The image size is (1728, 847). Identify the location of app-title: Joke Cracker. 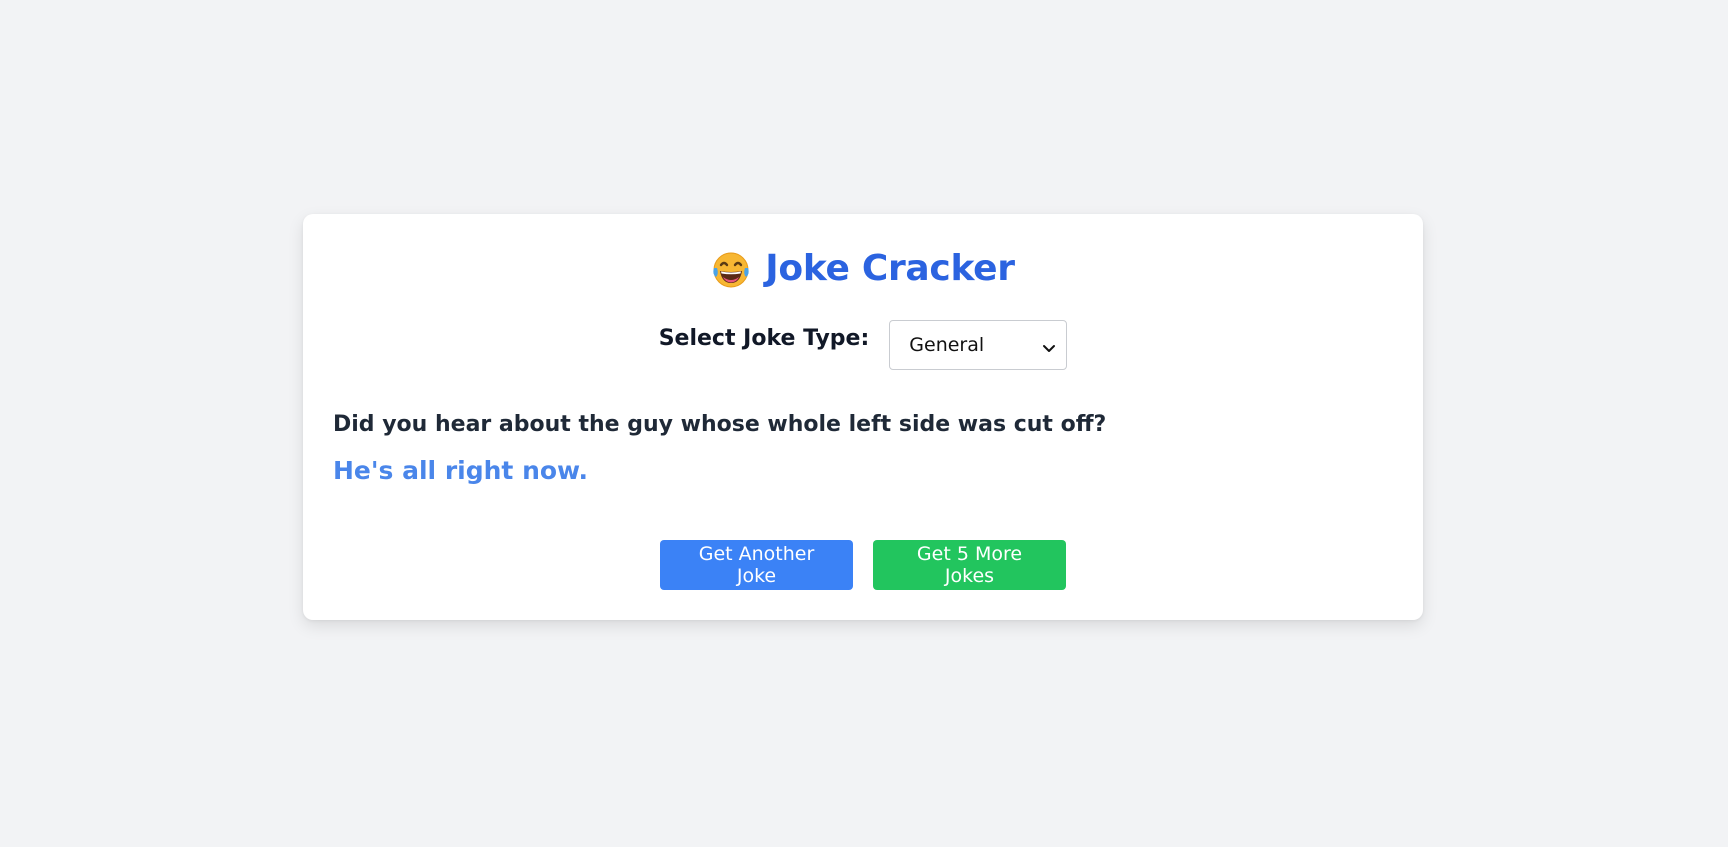
(890, 268).